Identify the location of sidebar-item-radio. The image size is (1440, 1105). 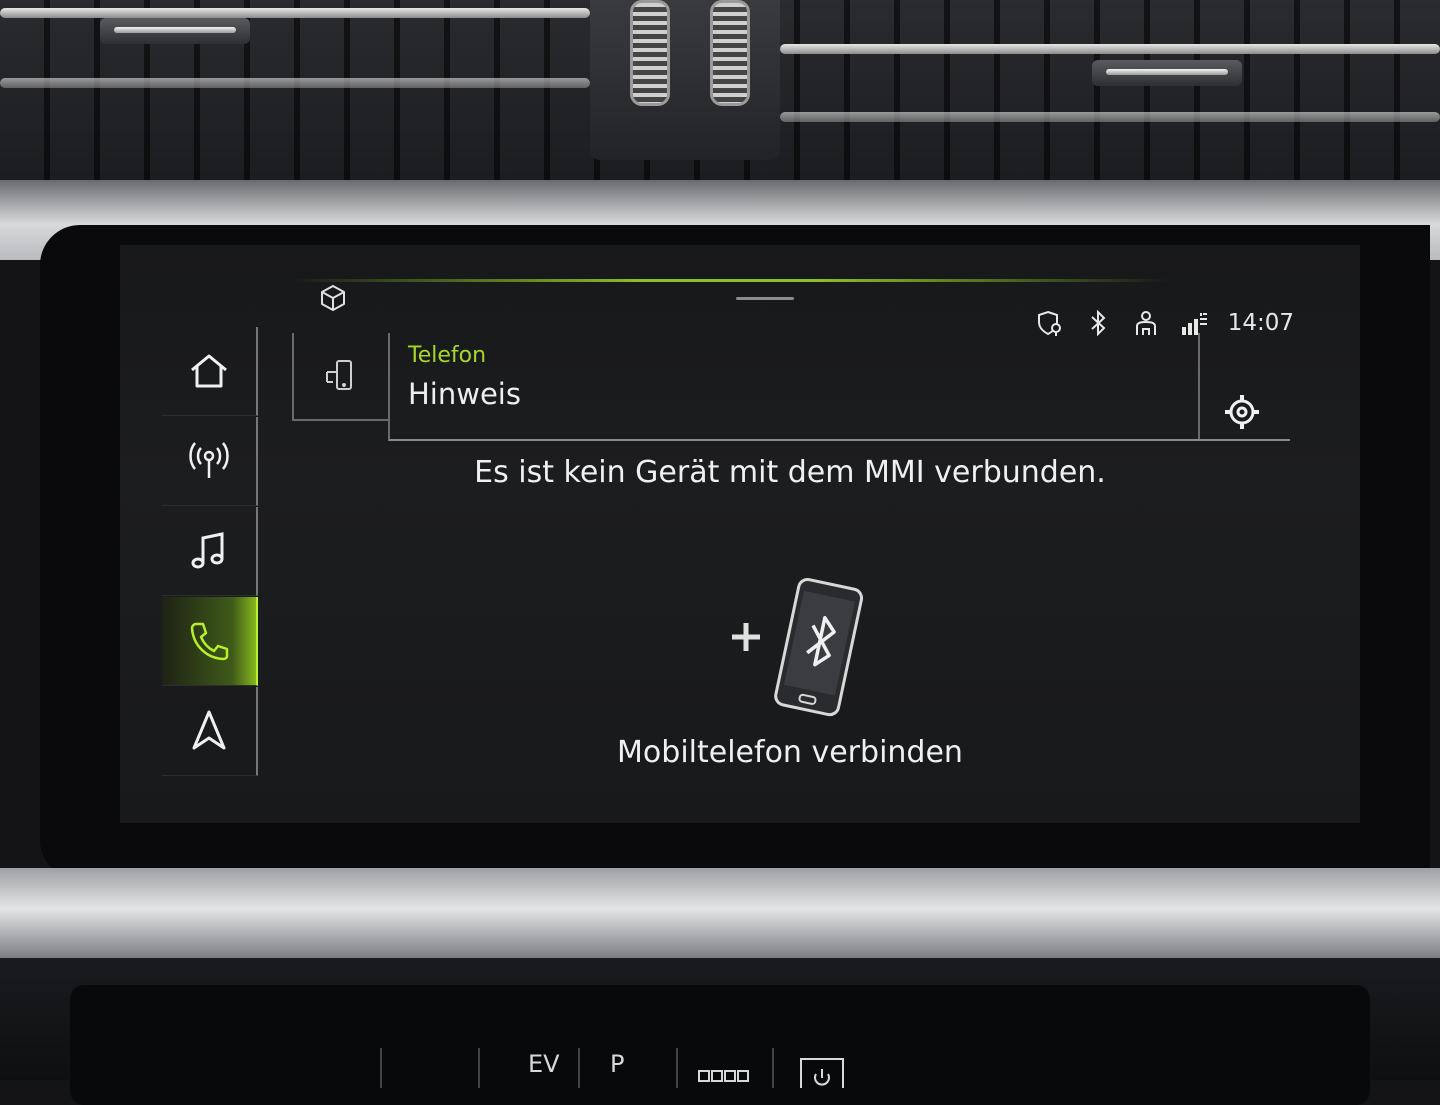
(210, 461).